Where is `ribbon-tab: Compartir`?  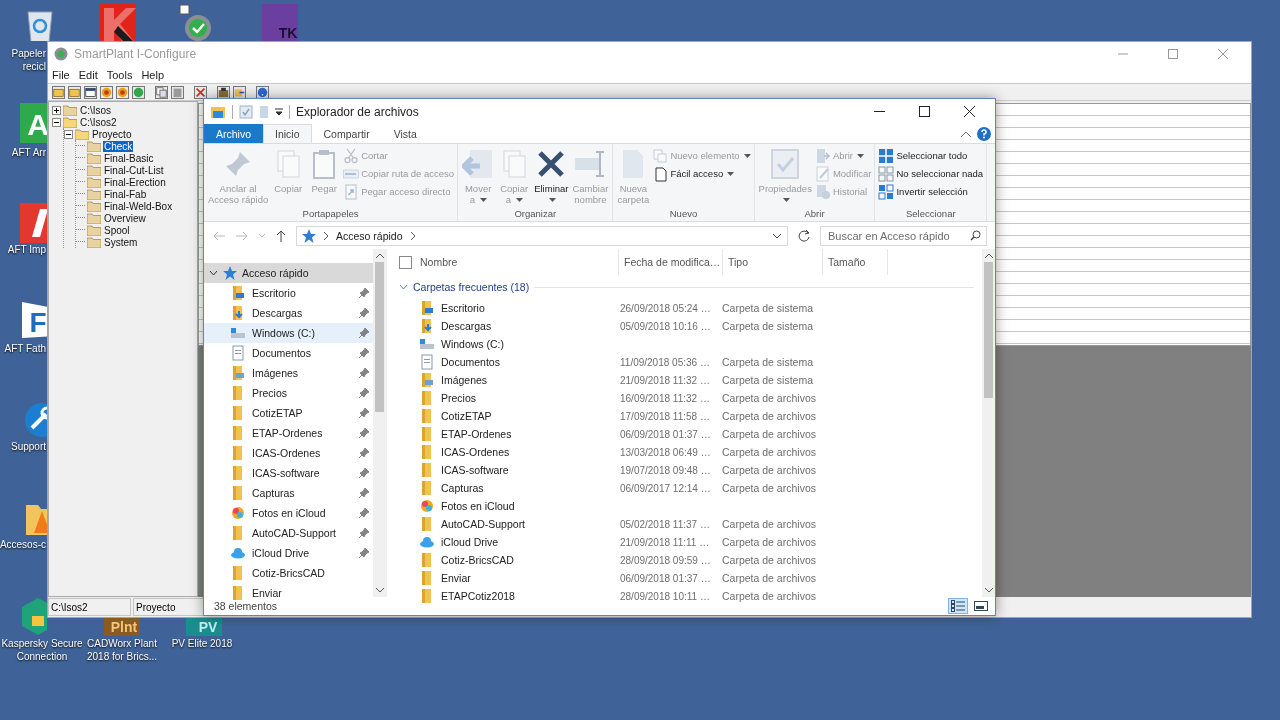 ribbon-tab: Compartir is located at coordinates (346, 133).